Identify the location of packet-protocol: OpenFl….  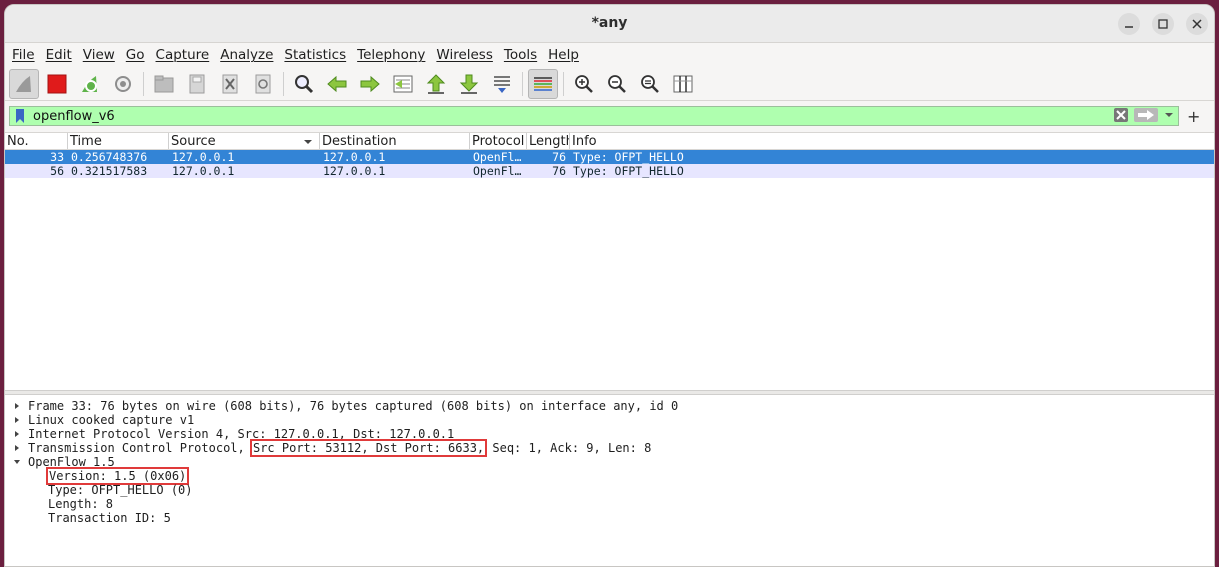
(497, 157).